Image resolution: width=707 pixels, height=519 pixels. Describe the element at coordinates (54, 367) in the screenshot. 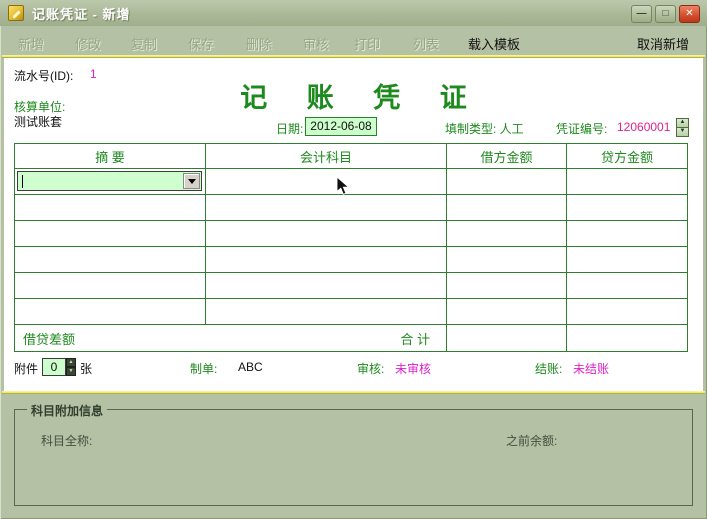

I see `attachment-count-field: 0` at that location.